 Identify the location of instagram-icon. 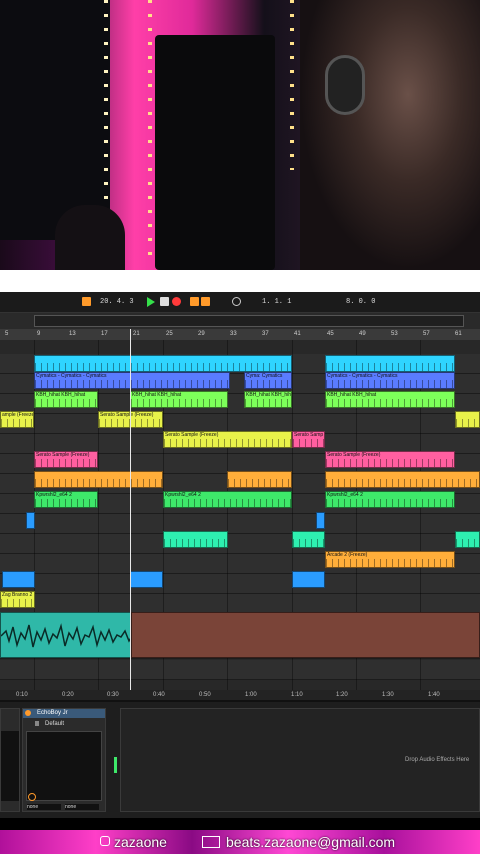
(105, 841).